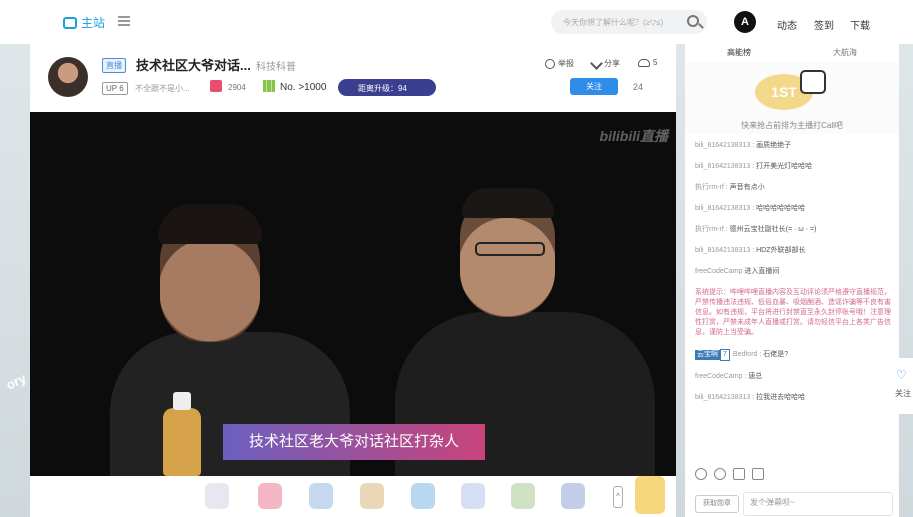  I want to click on emoji-icon, so click(701, 474).